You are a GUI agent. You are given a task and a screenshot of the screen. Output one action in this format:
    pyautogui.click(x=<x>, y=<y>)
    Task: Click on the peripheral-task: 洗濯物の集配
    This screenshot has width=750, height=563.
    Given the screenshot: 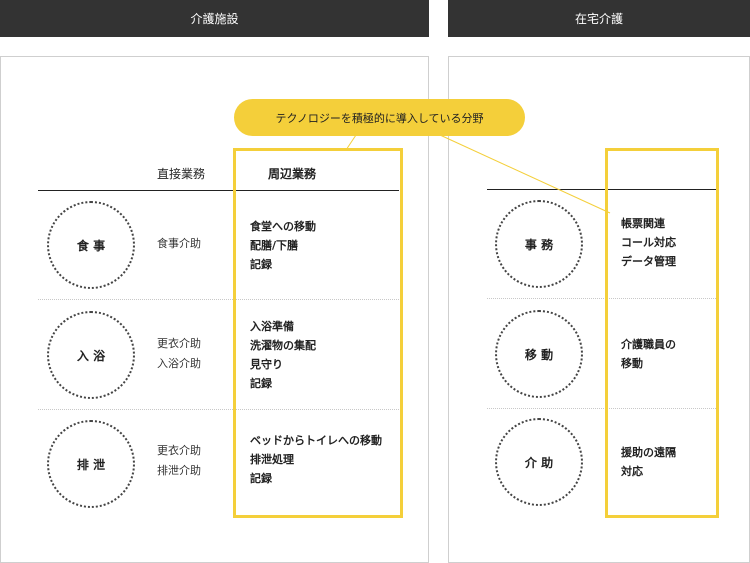 What is the action you would take?
    pyautogui.click(x=283, y=345)
    